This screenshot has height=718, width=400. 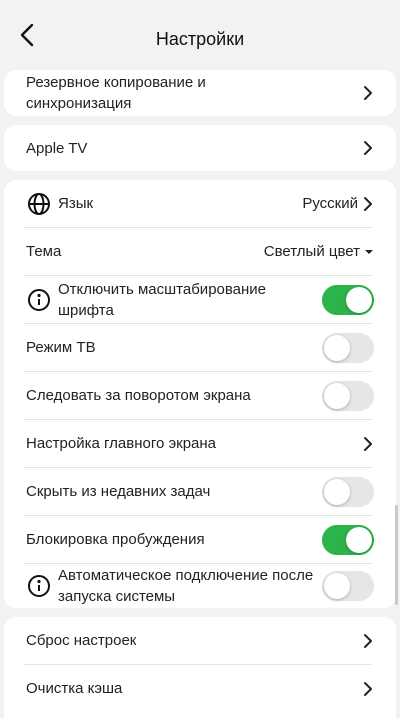 I want to click on disable-font-scaling-toggle, so click(x=348, y=299).